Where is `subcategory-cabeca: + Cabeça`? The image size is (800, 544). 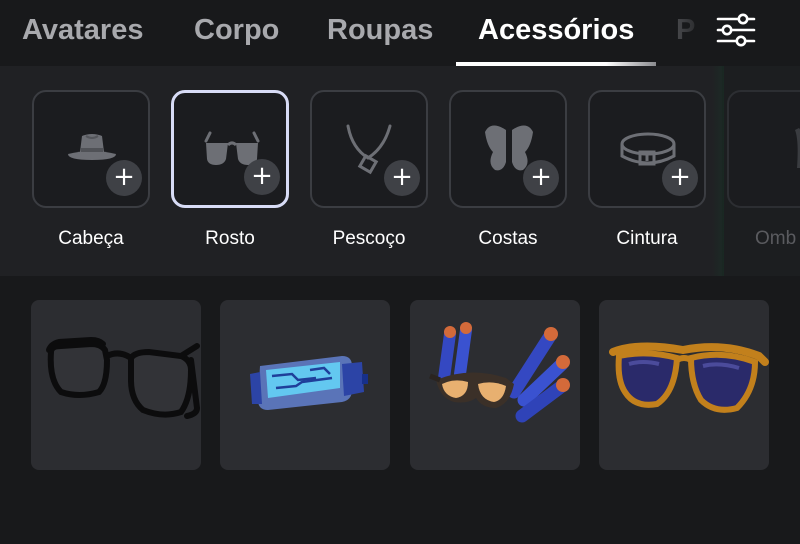 subcategory-cabeca: + Cabeça is located at coordinates (93, 170).